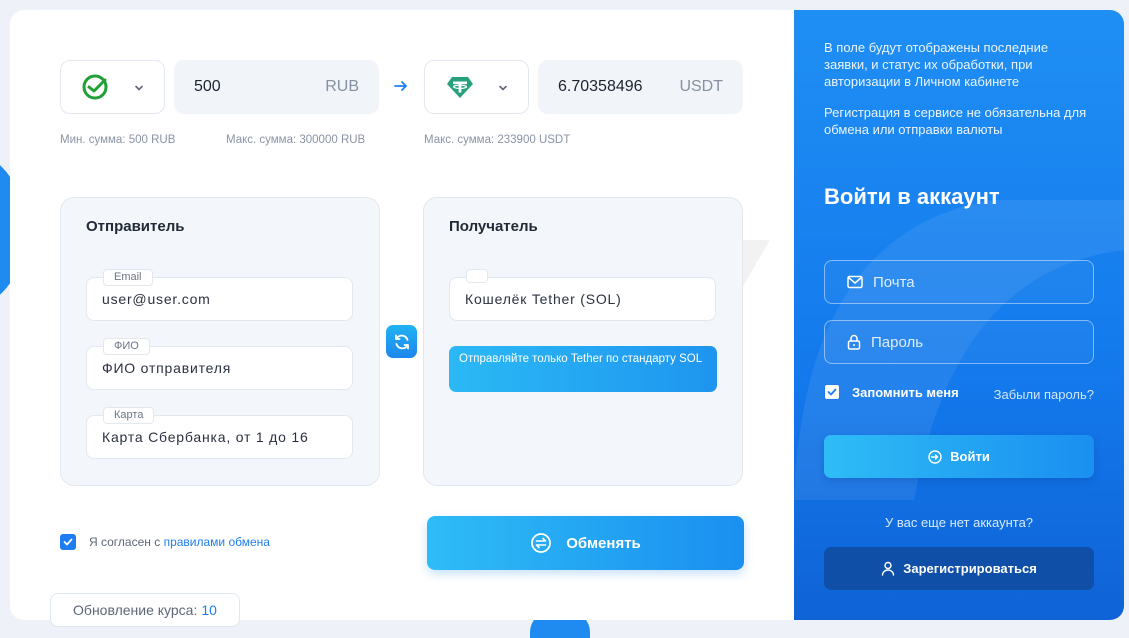  What do you see at coordinates (935, 456) in the screenshot?
I see `login-icon` at bounding box center [935, 456].